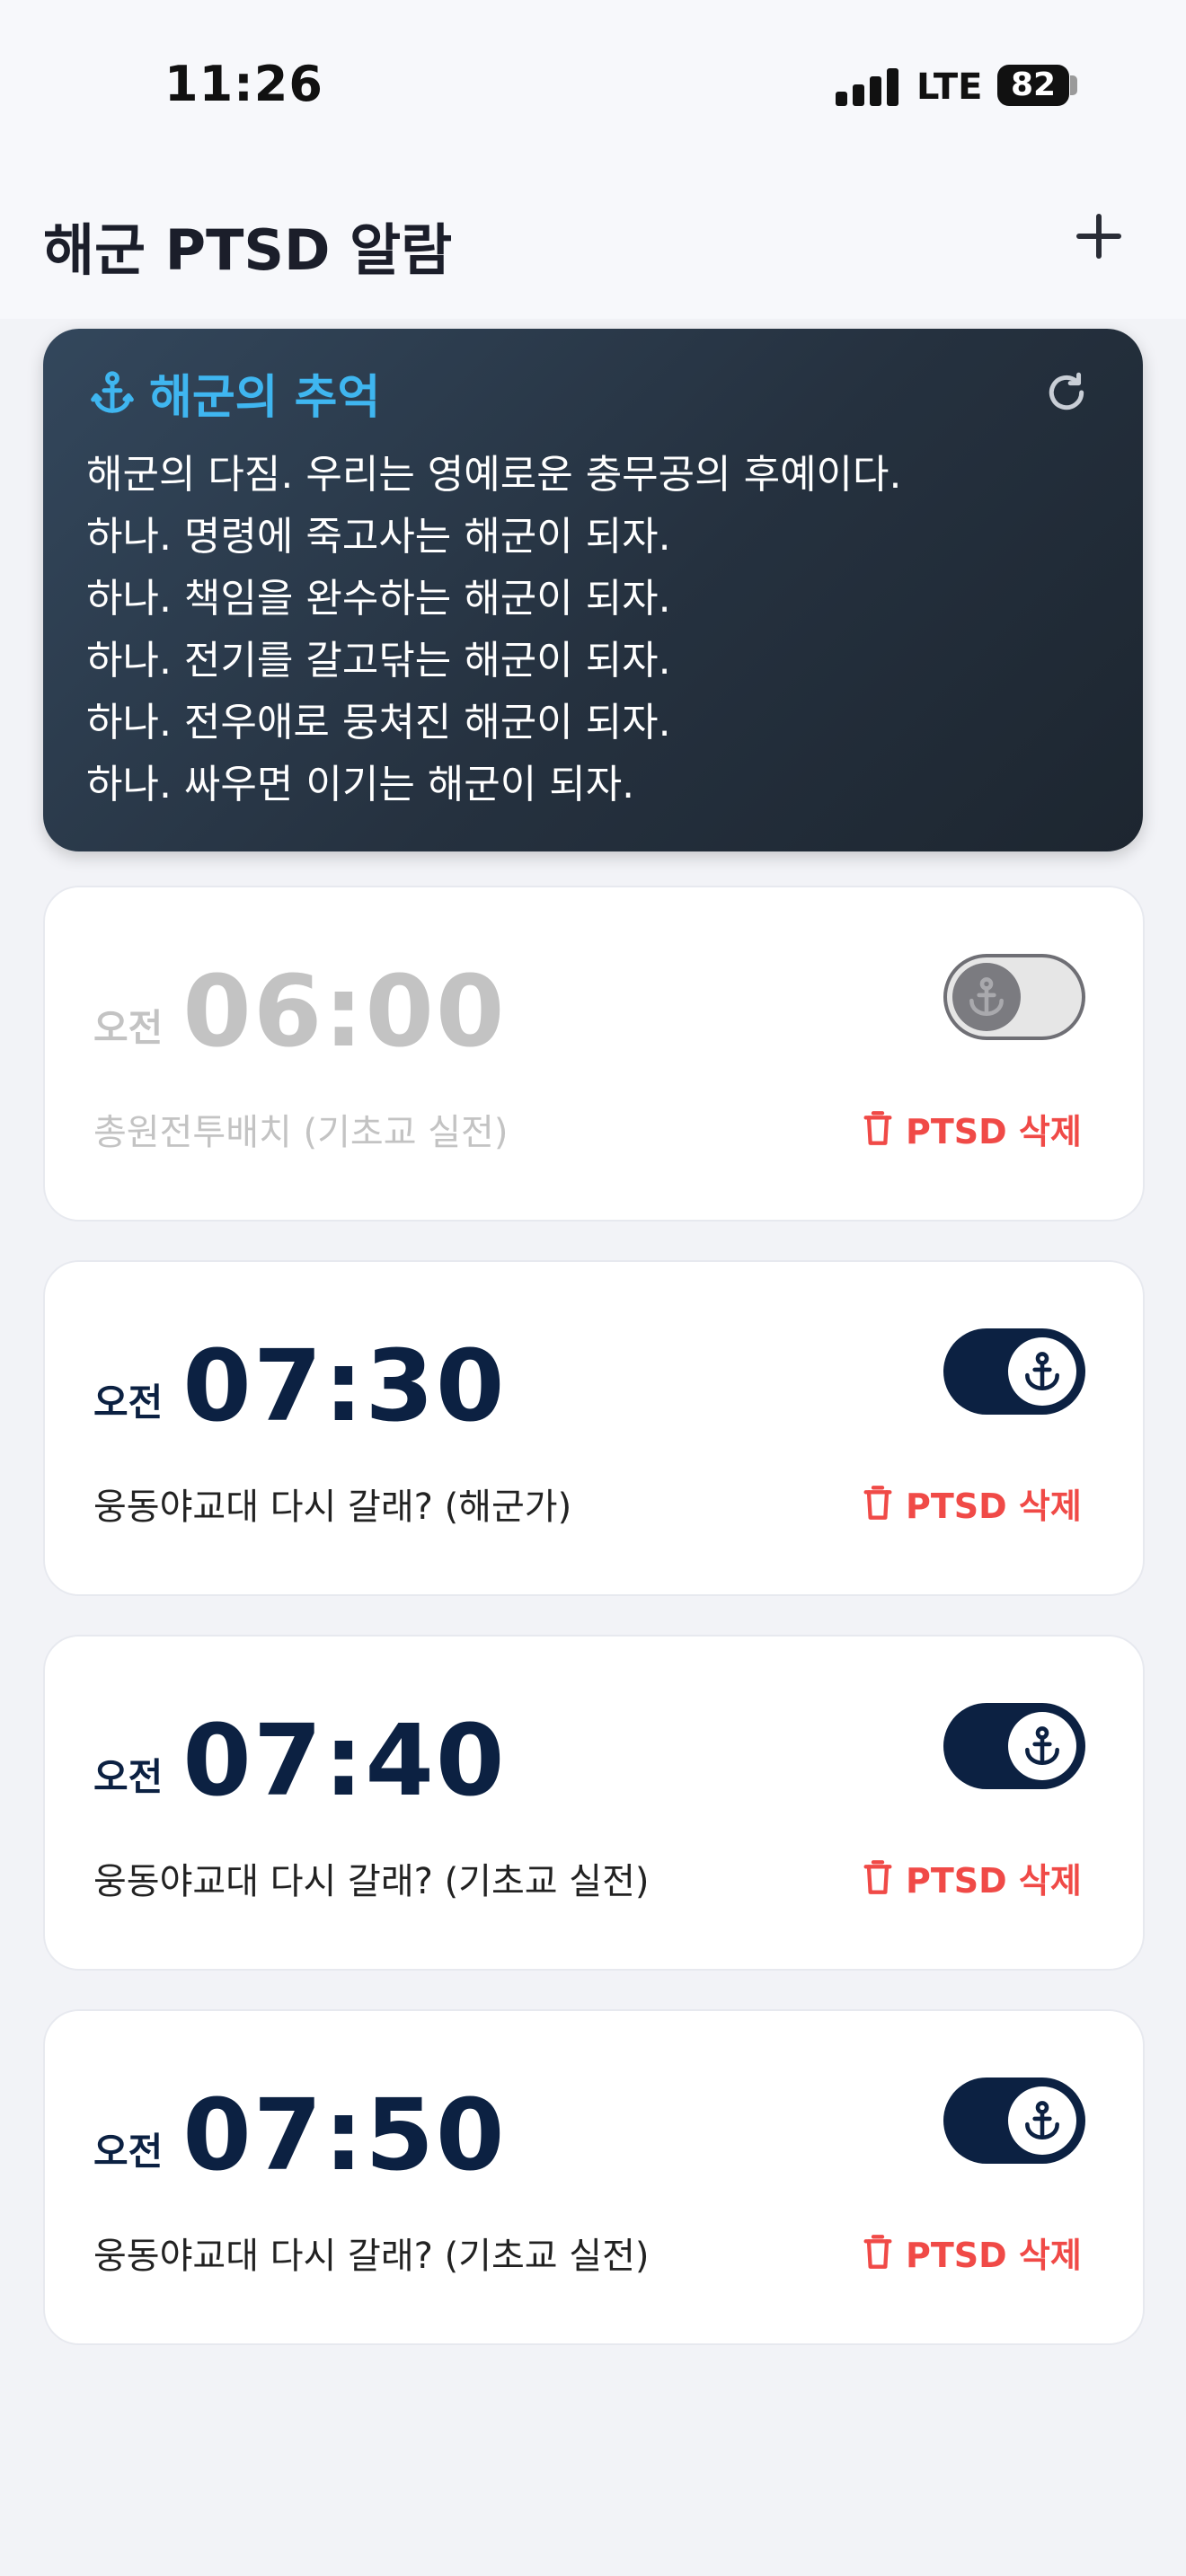 The width and height of the screenshot is (1186, 2576). I want to click on battery-level: 82, so click(1033, 84).